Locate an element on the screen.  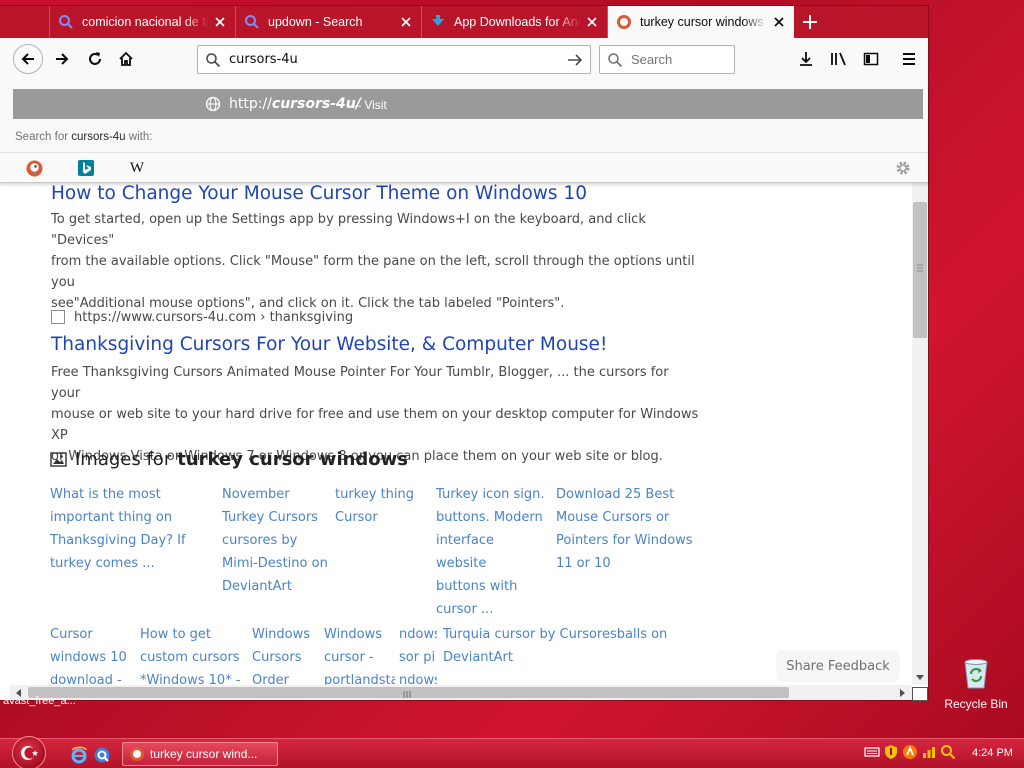
tab-app-downloads: App Downloads for Andr is located at coordinates (515, 22).